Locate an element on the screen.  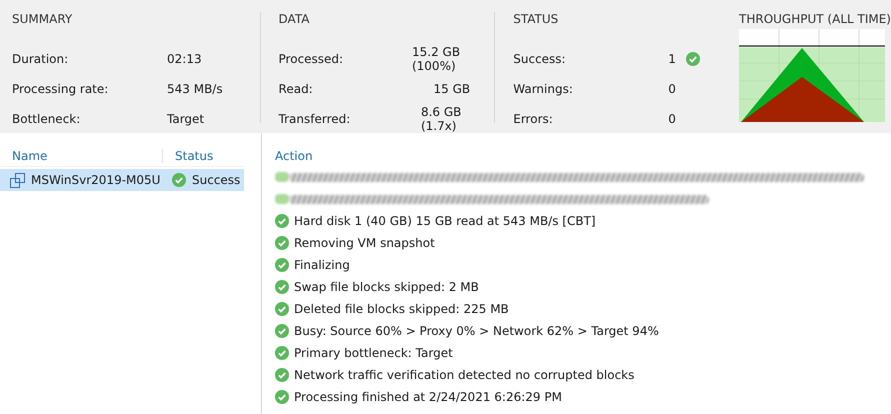
stat-label: Read: is located at coordinates (296, 89).